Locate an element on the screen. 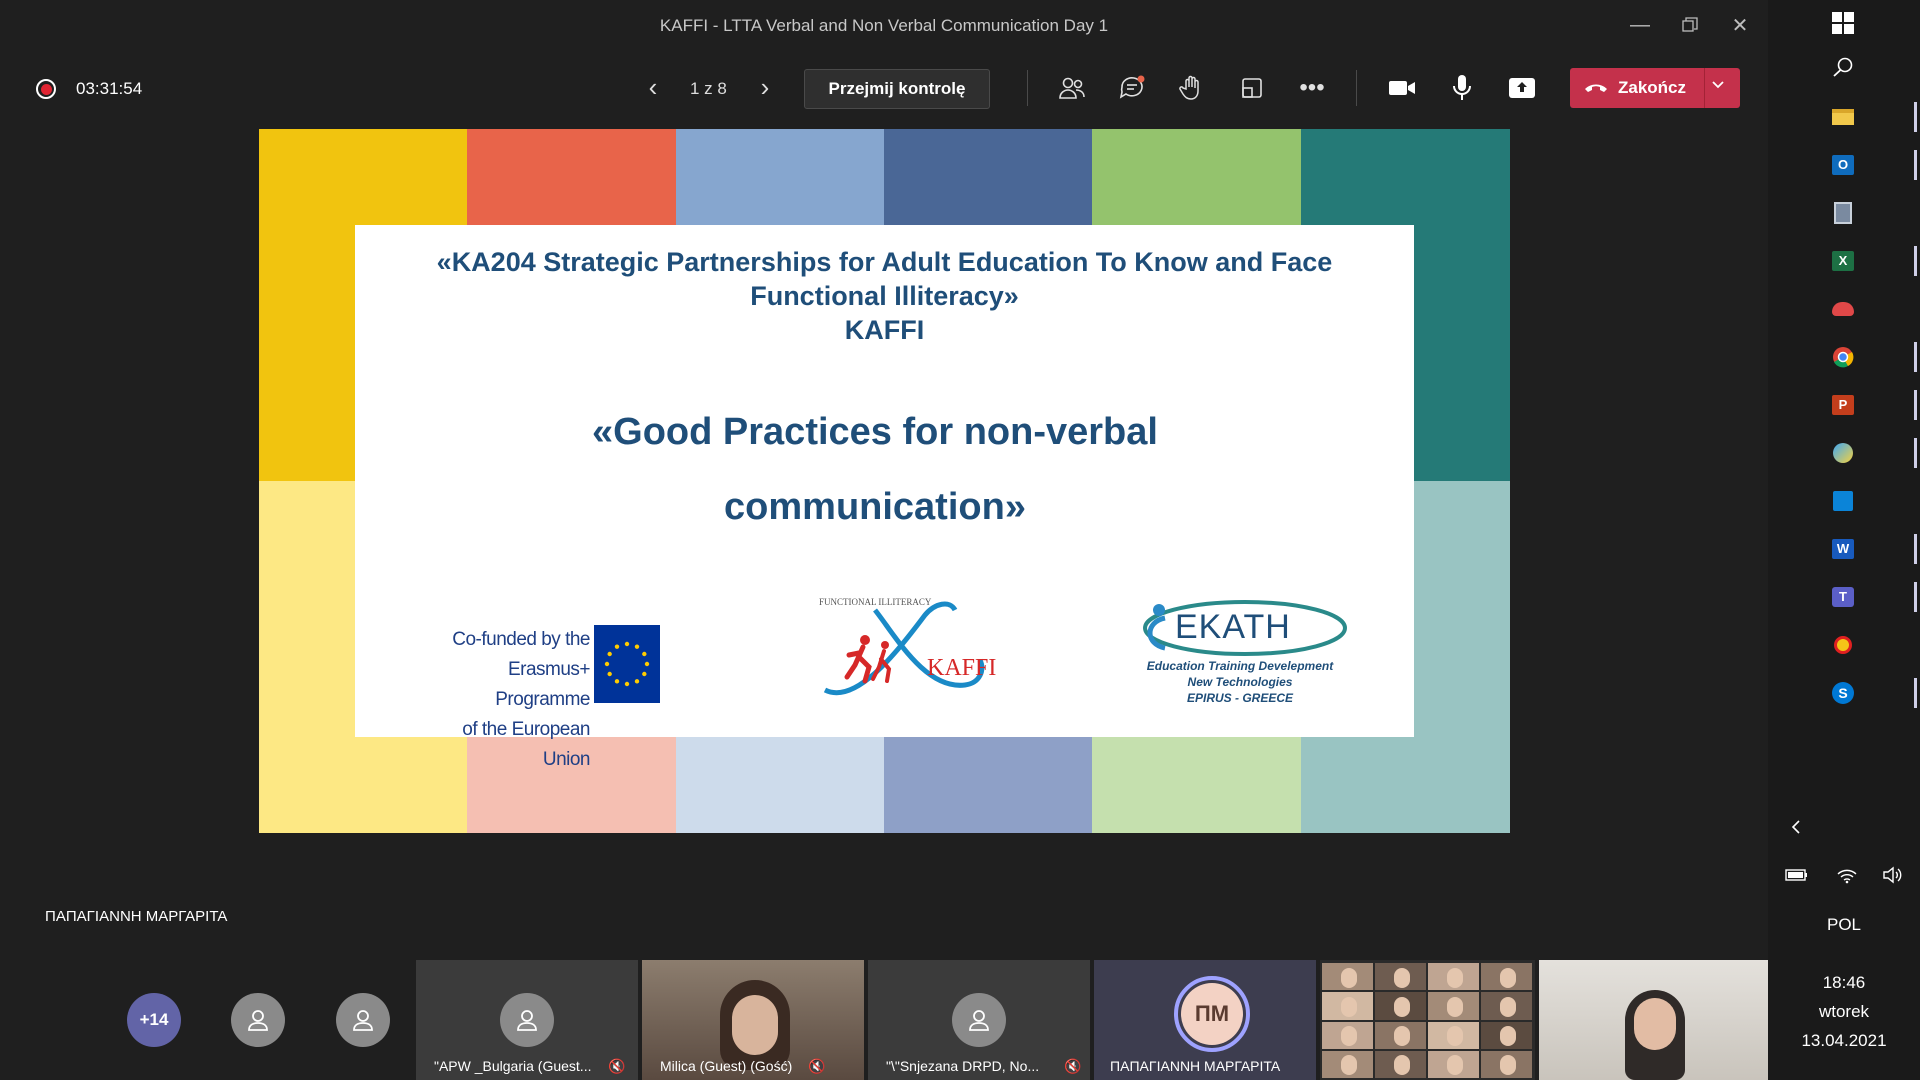 The image size is (1920, 1080). file-explorer-icon is located at coordinates (1843, 117).